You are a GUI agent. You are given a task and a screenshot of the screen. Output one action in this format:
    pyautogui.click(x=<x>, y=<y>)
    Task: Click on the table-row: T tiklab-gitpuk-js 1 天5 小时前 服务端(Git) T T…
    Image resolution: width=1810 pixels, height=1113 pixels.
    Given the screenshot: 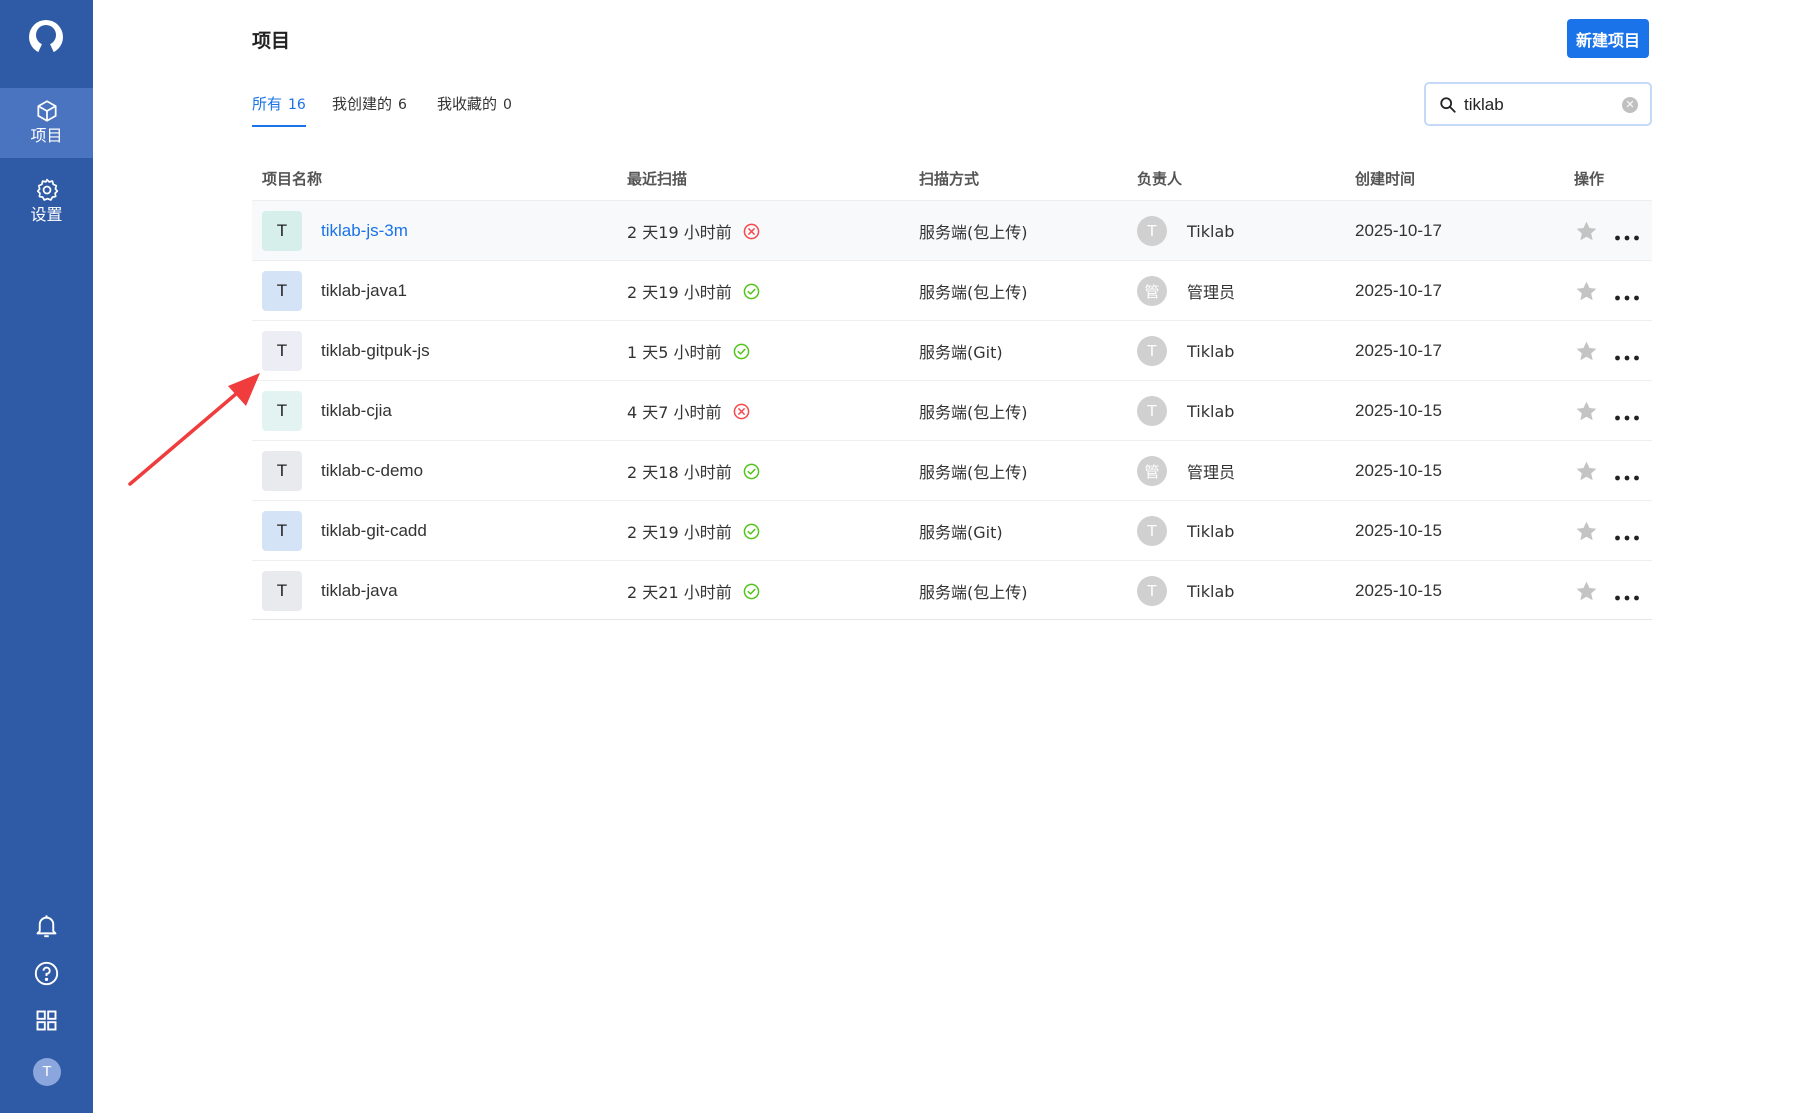 What is the action you would take?
    pyautogui.click(x=952, y=350)
    